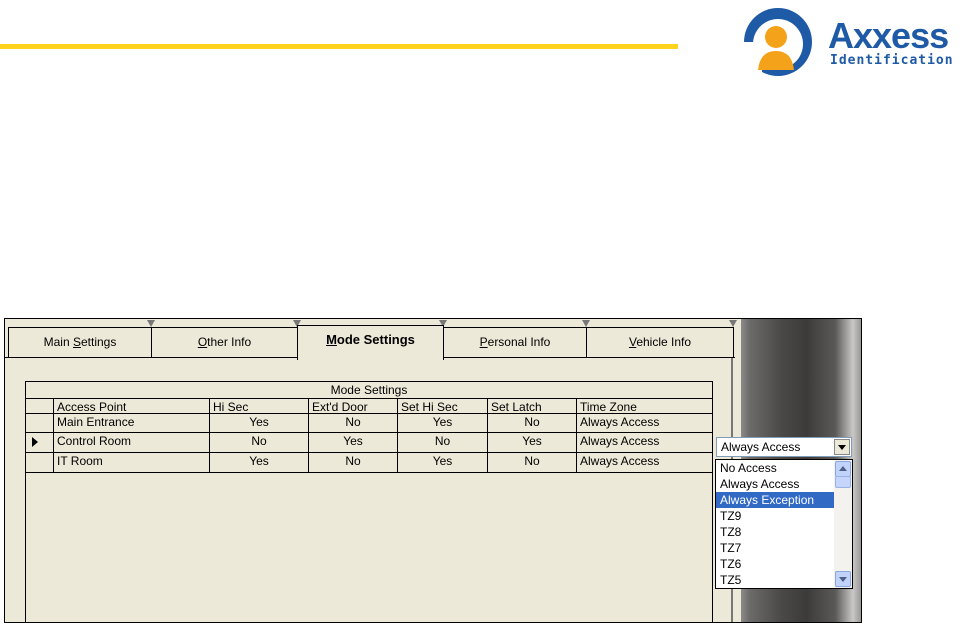  I want to click on dropdown-option: TZ8, so click(775, 532).